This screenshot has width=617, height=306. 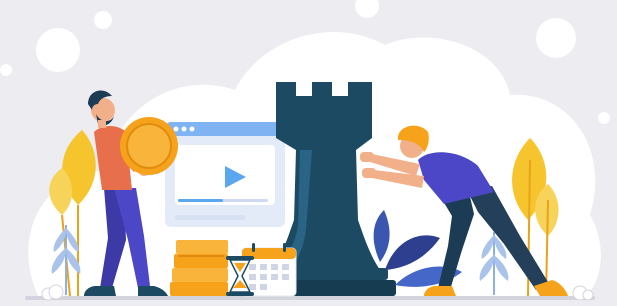 I want to click on gold-coin-icon, so click(x=149, y=146).